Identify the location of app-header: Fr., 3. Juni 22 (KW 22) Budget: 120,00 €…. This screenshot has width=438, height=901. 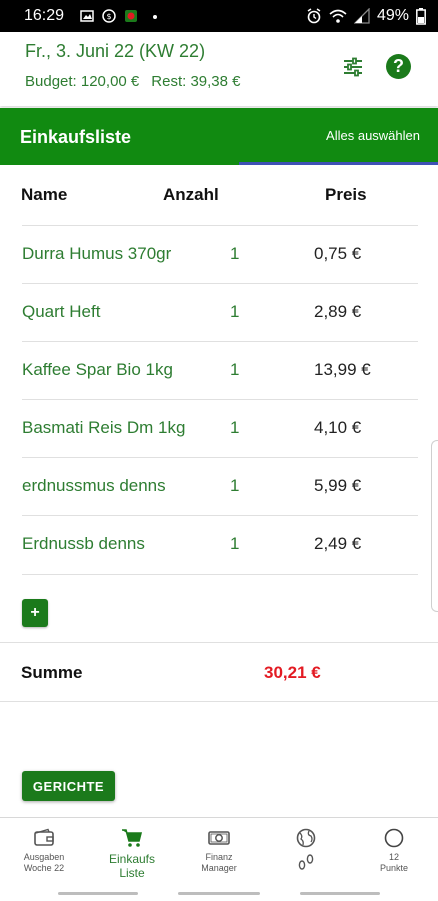
(219, 69).